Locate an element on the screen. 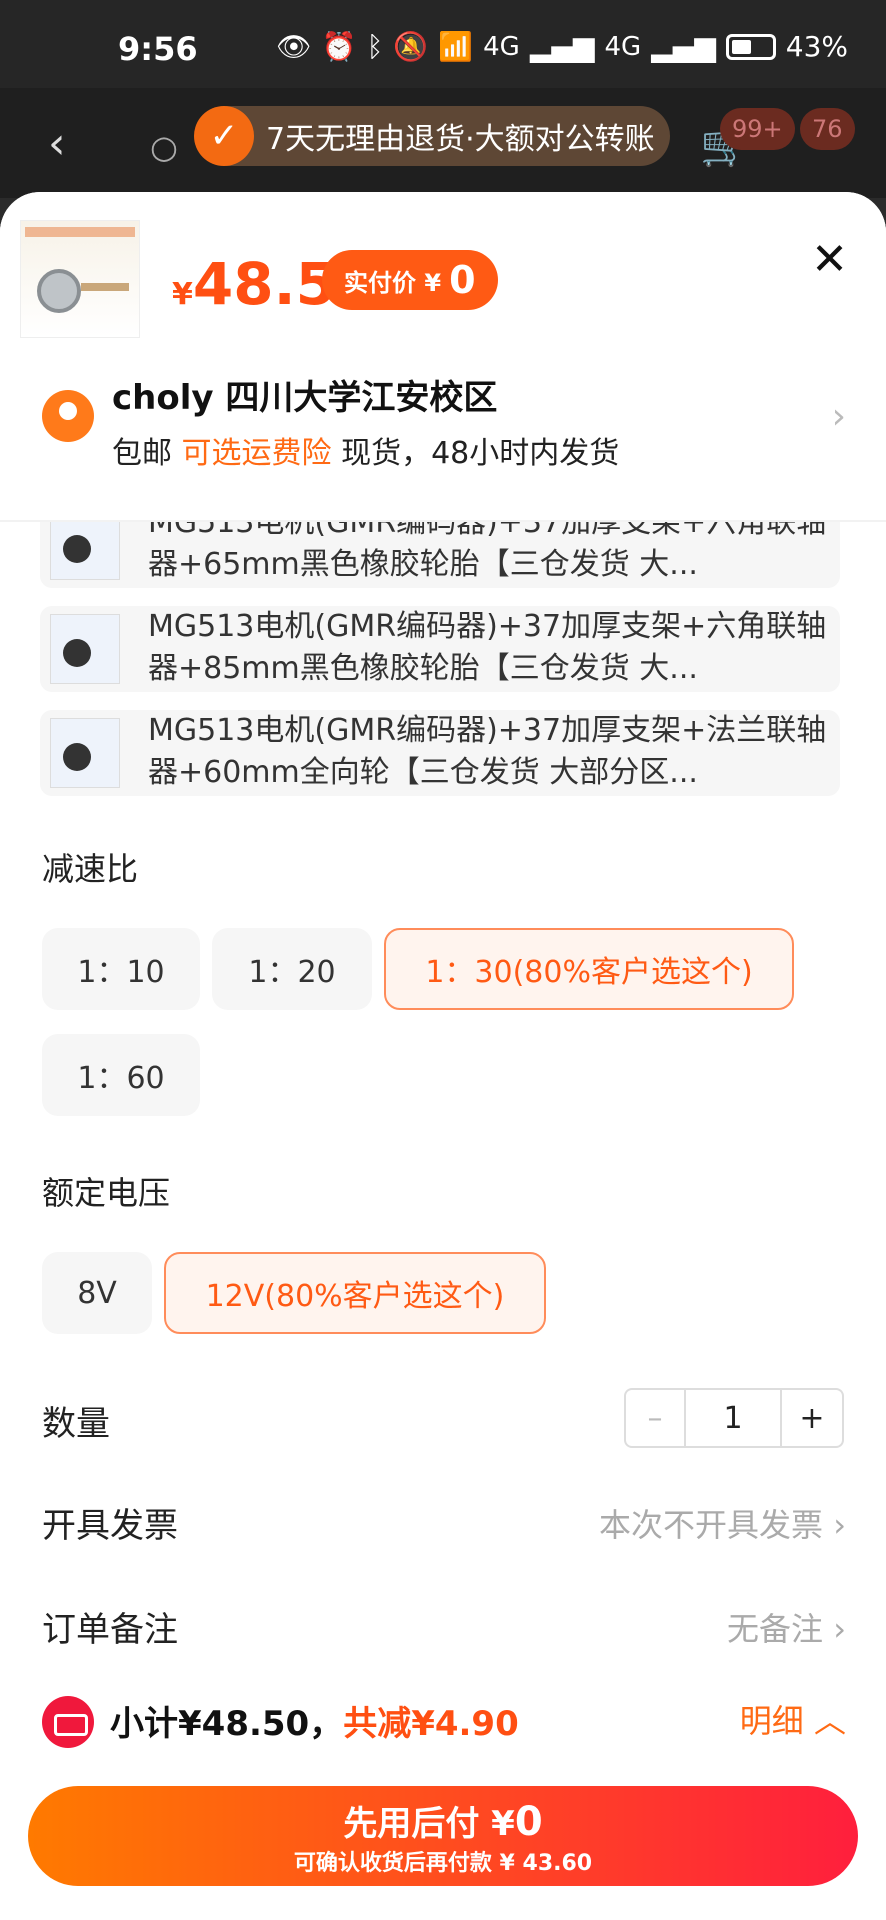 Image resolution: width=886 pixels, height=1920 pixels. shipping-insurance-link: 可选运费险 is located at coordinates (257, 453).